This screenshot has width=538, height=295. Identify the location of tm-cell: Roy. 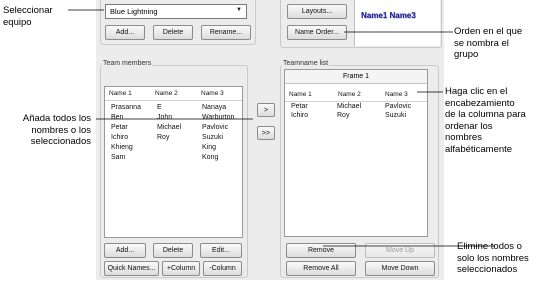
(163, 137).